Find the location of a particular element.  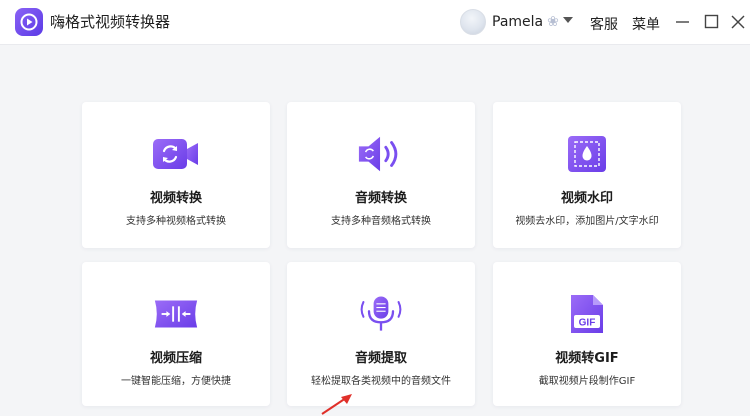

feature-card-audio-convert: 音频转换 支持多种音频格式转换 is located at coordinates (381, 175).